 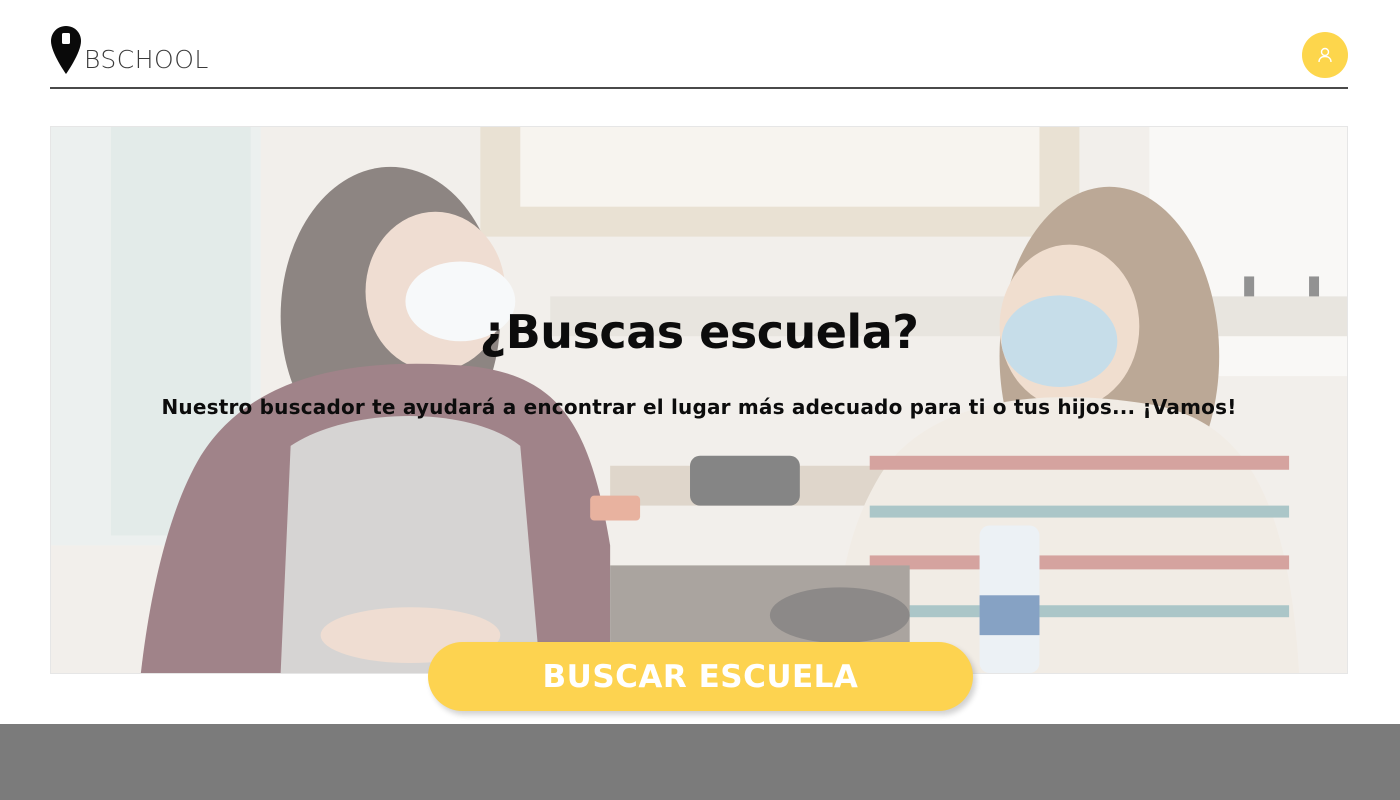 I want to click on hero-title: ¿Buscas escuela?, so click(x=699, y=332).